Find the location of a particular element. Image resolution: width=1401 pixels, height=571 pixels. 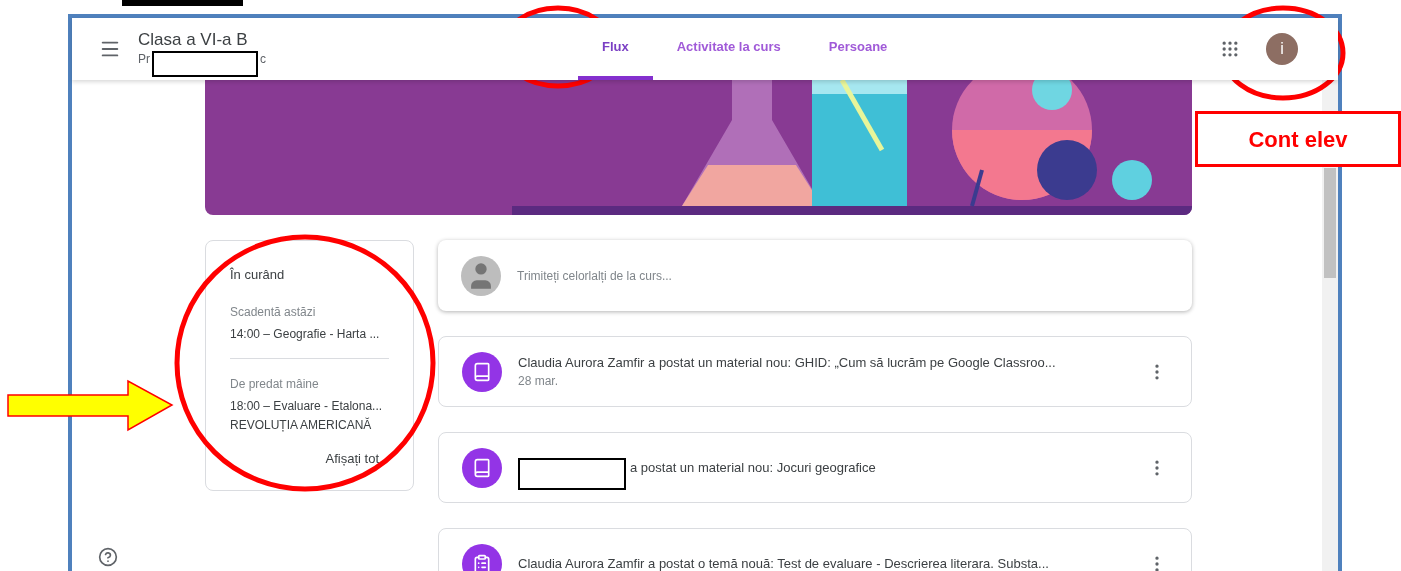

account-avatar: i is located at coordinates (1282, 49).